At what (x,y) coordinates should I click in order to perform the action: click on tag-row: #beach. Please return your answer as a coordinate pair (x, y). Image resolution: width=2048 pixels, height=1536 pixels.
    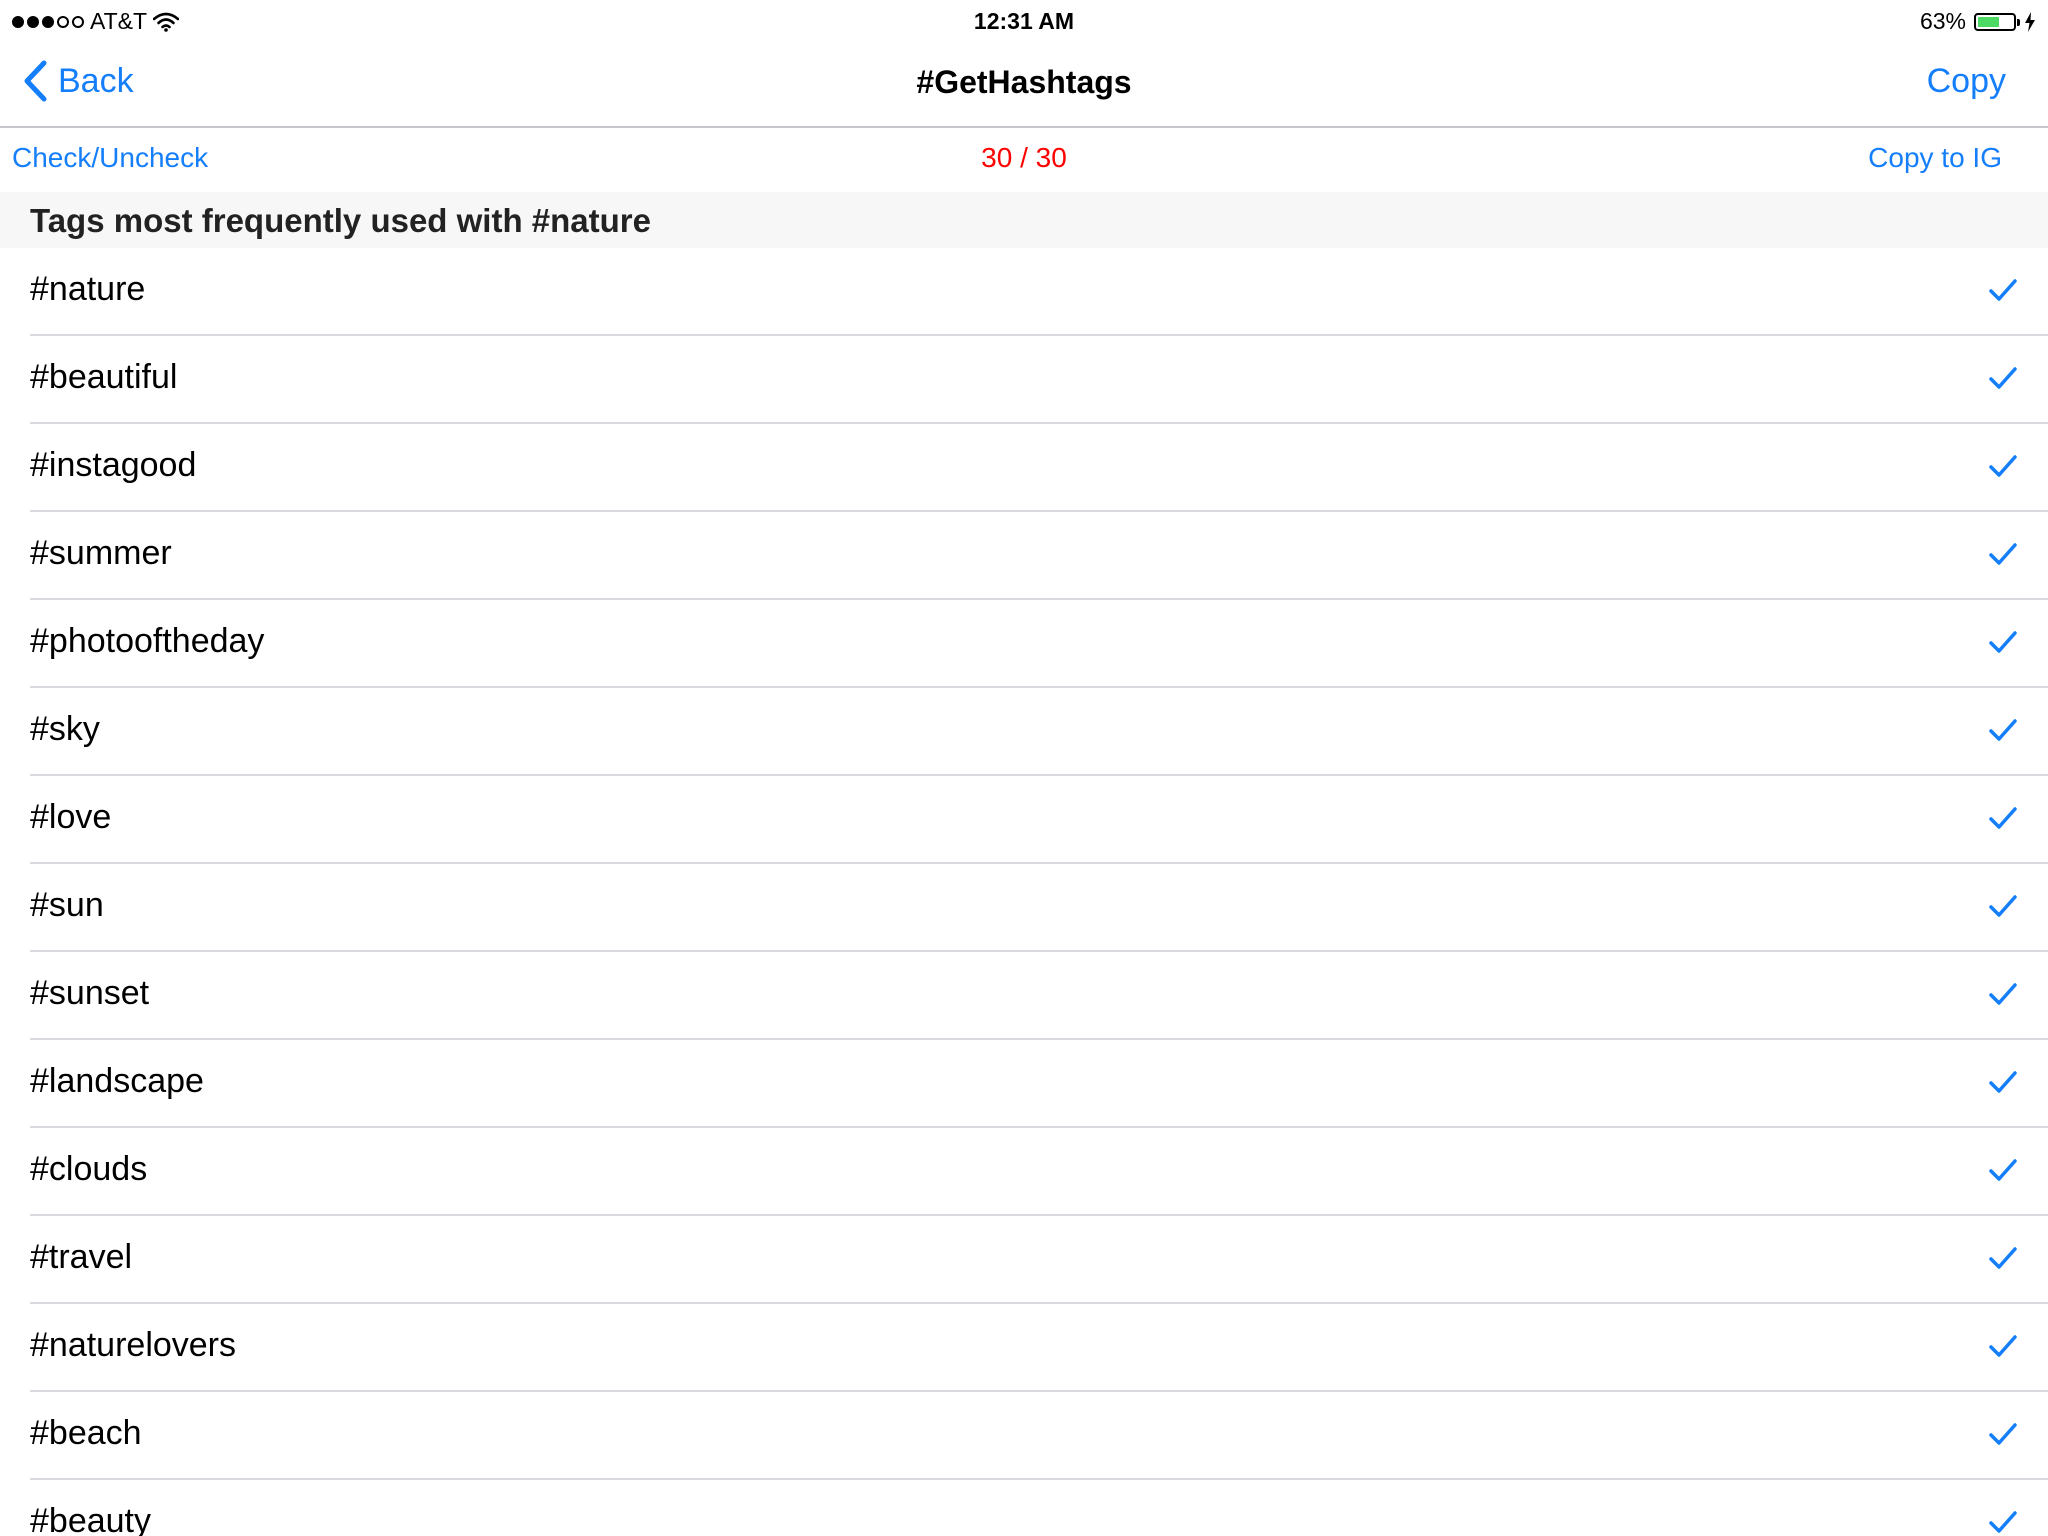
    Looking at the image, I should click on (1024, 1436).